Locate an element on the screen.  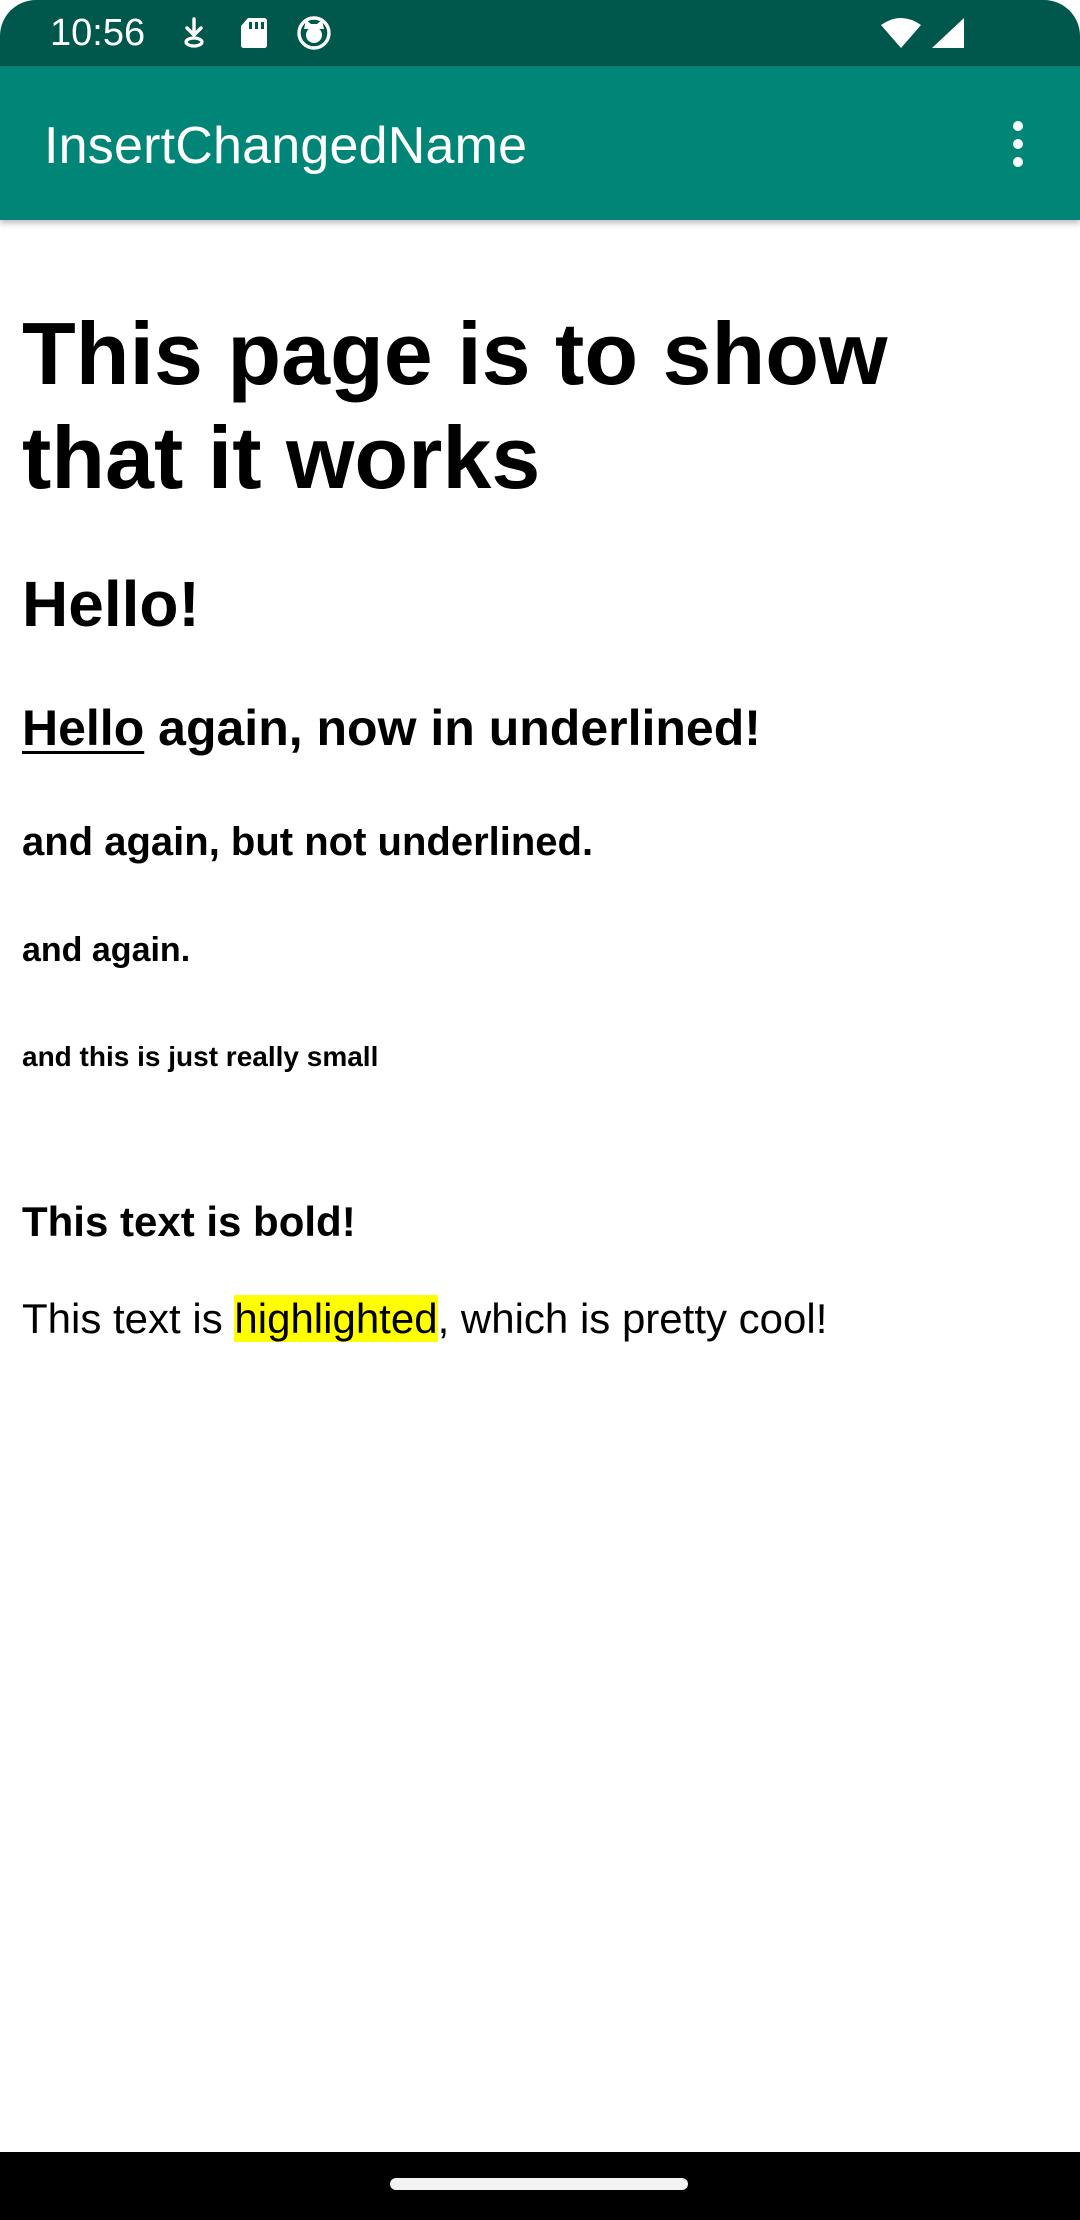
wifi-icon is located at coordinates (901, 33).